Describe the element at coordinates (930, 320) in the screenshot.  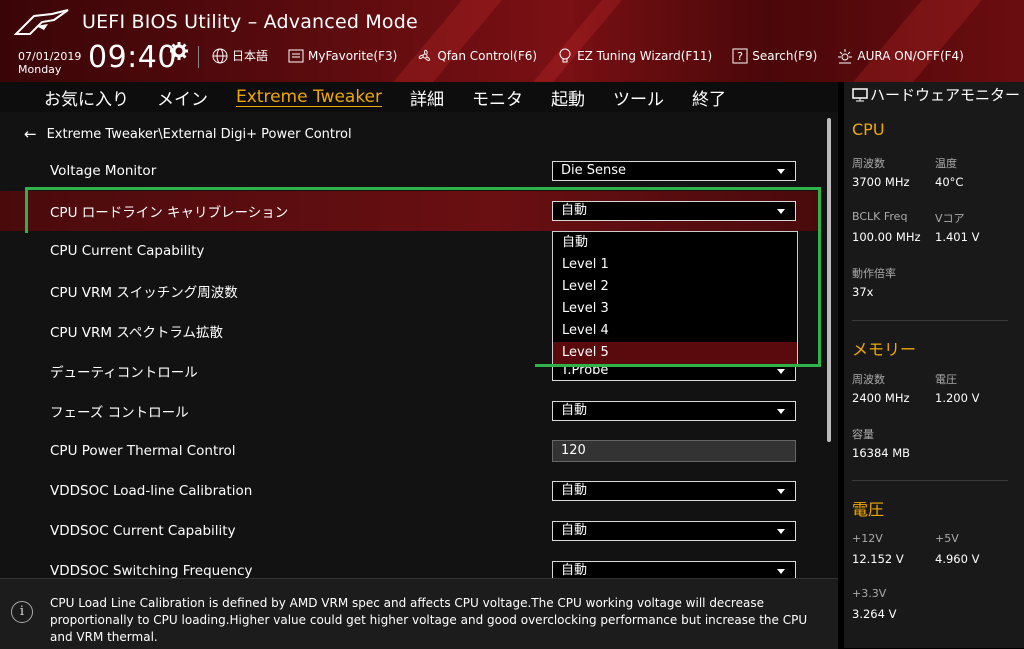
I see `divider` at that location.